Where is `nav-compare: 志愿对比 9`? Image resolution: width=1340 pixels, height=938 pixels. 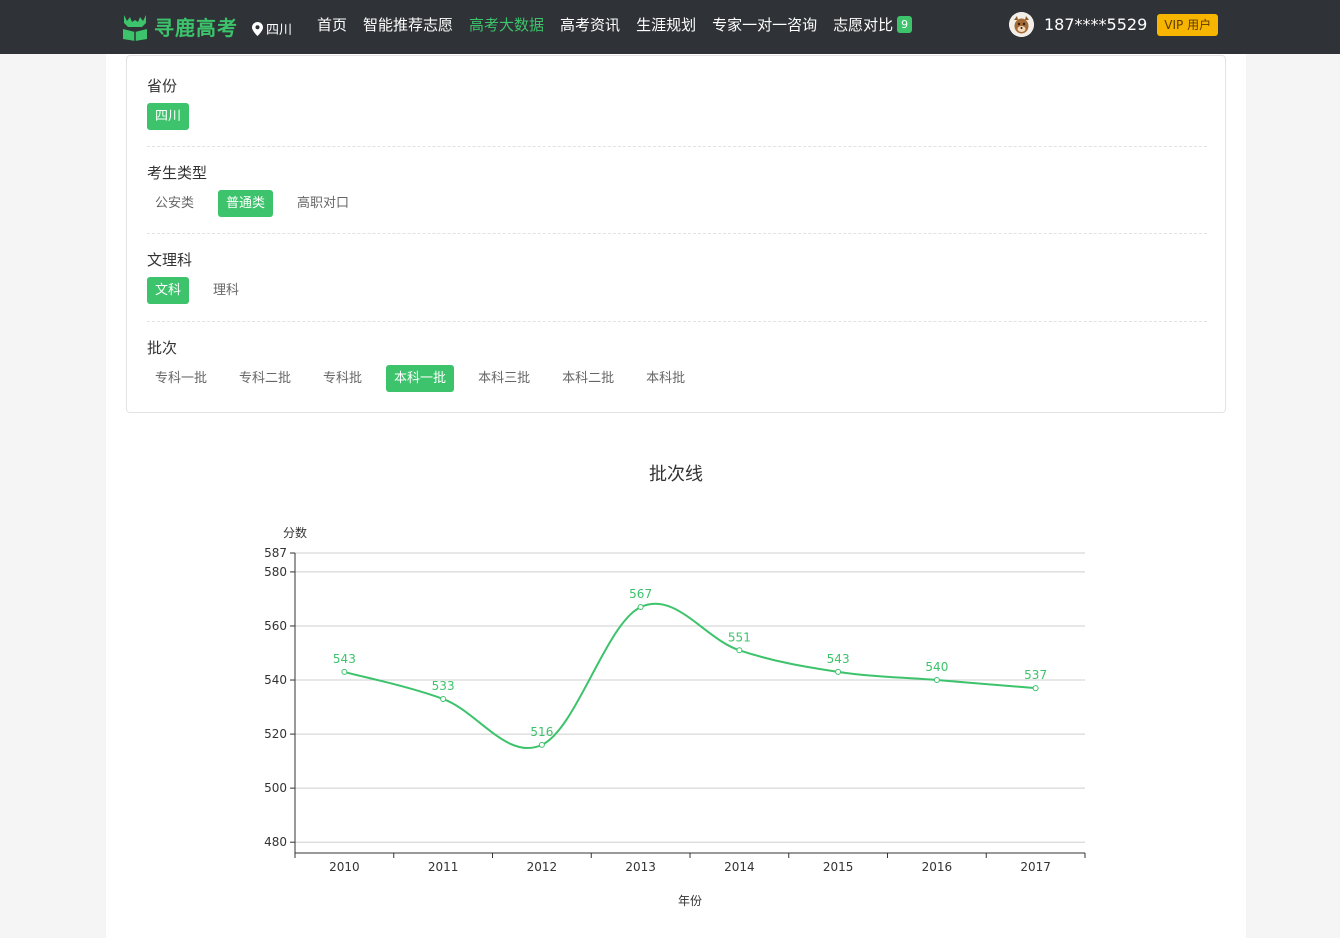
nav-compare: 志愿对比 9 is located at coordinates (873, 25).